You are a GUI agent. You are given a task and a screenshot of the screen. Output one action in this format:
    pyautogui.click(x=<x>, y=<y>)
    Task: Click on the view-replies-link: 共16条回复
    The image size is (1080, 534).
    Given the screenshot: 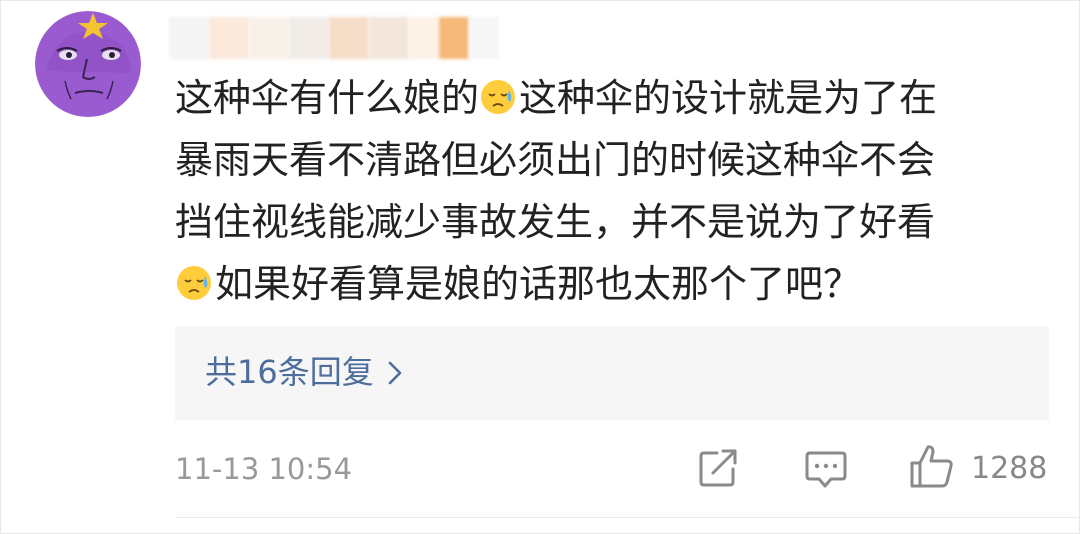 What is the action you would take?
    pyautogui.click(x=303, y=372)
    